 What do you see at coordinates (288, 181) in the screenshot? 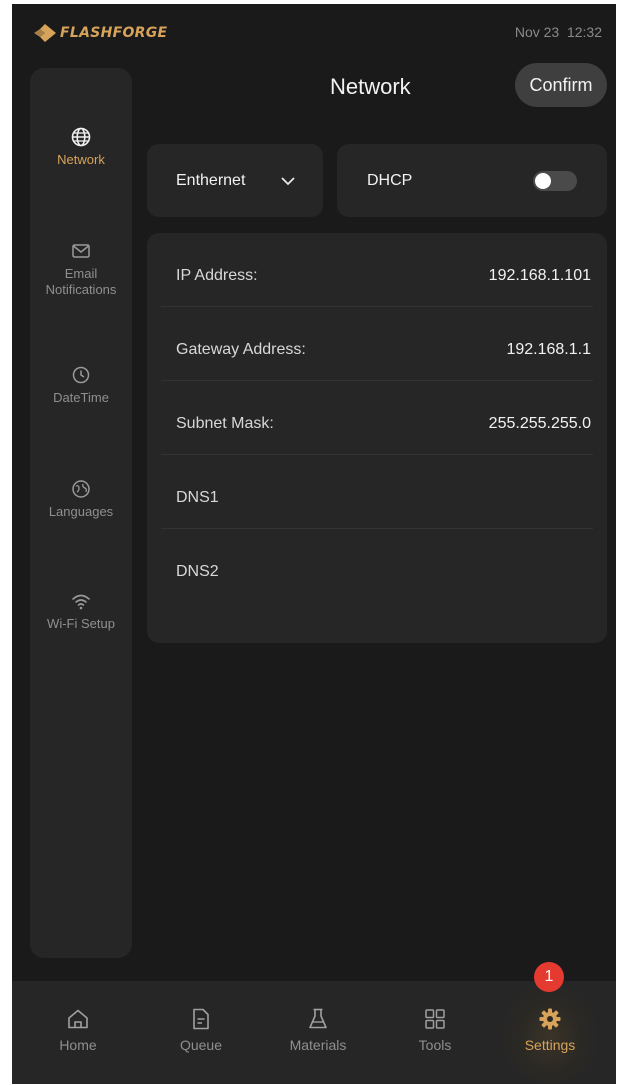
I see `chevron-down-icon` at bounding box center [288, 181].